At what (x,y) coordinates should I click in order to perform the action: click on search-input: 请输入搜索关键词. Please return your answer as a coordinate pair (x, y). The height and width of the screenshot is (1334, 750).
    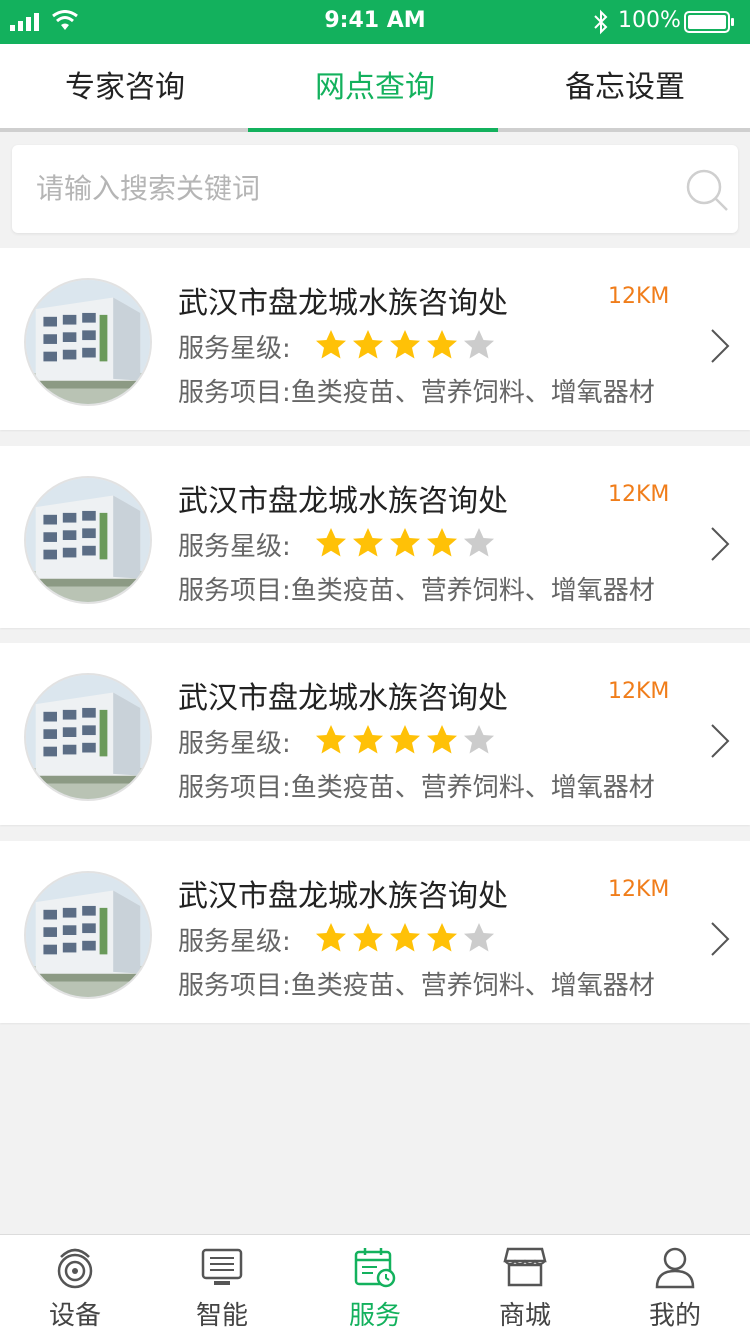
    Looking at the image, I should click on (375, 189).